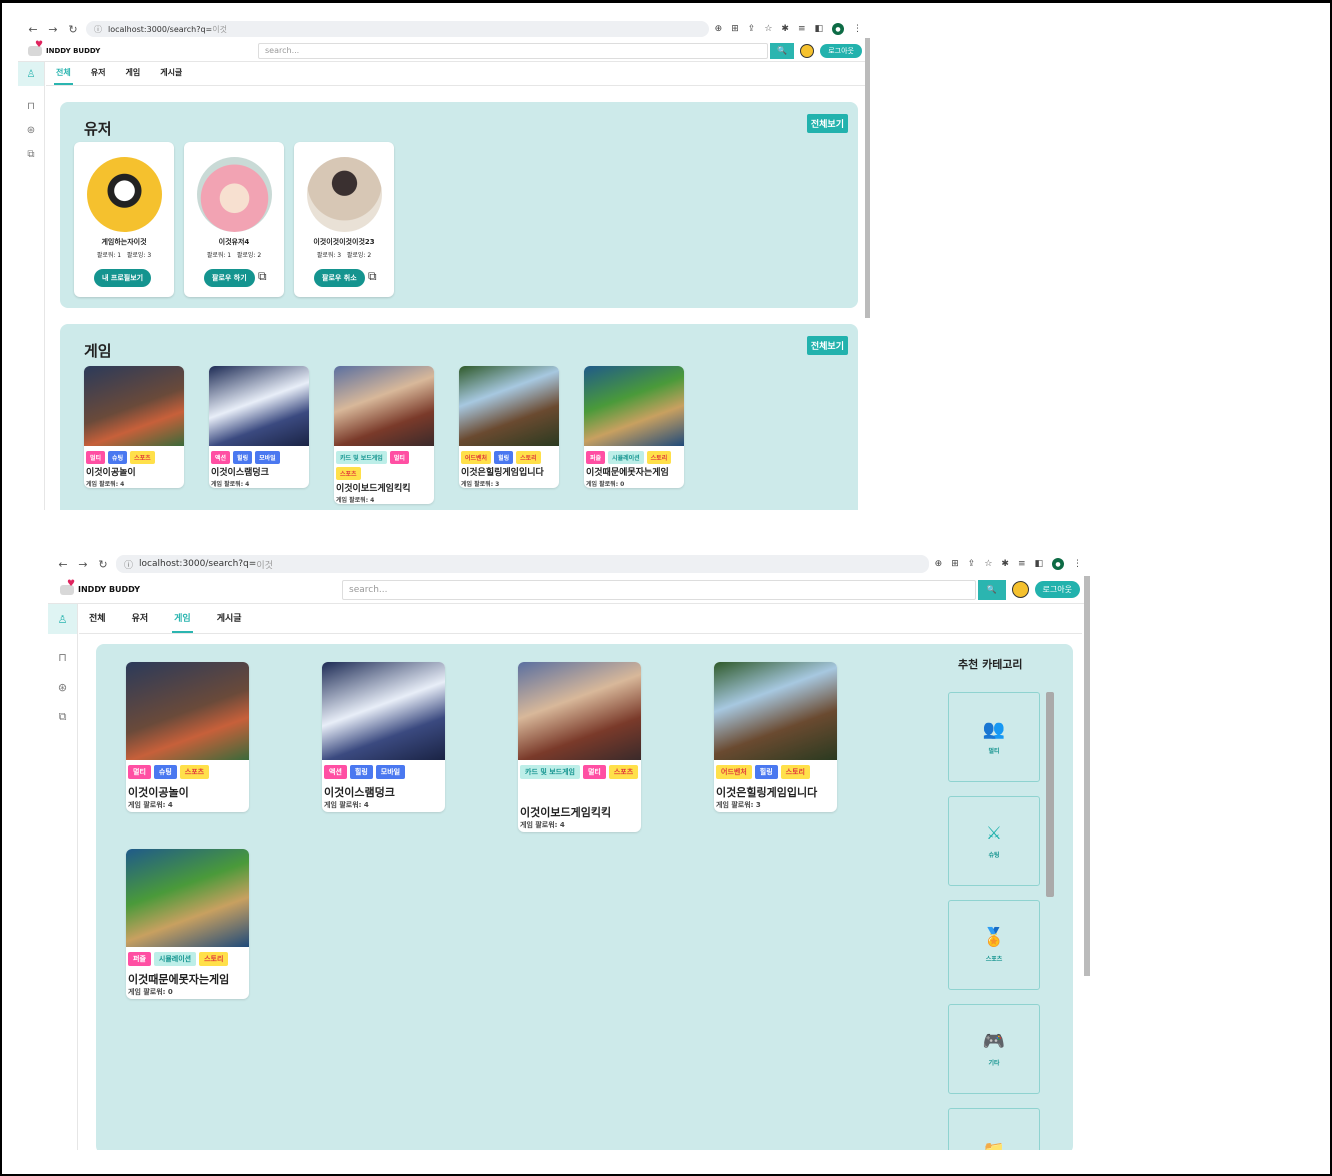 This screenshot has height=1176, width=1332. What do you see at coordinates (994, 841) in the screenshot?
I see `category-card: ⚔ 슈팅` at bounding box center [994, 841].